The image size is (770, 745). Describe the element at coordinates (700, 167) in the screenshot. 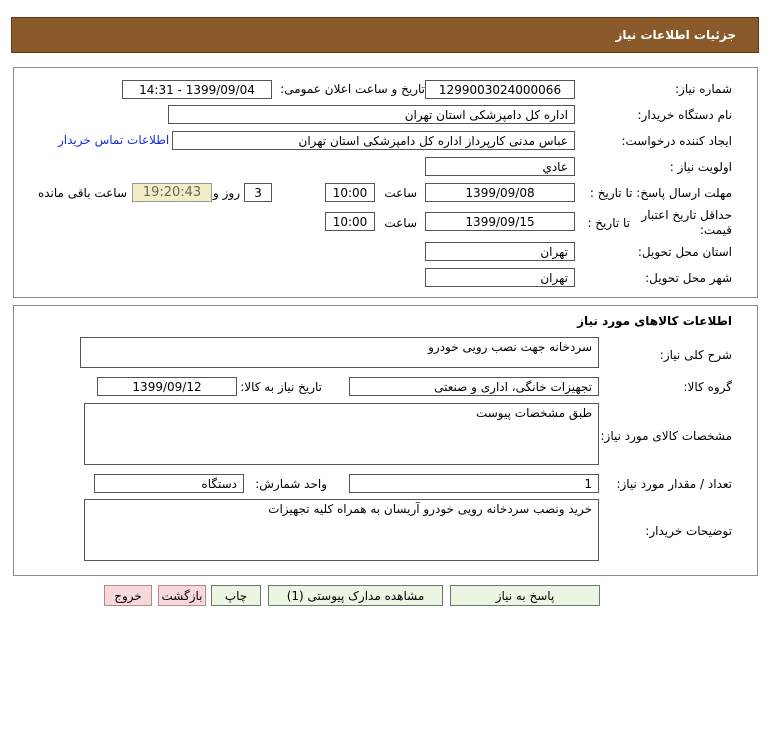

I see `priority-label: اولویت نیاز :` at that location.